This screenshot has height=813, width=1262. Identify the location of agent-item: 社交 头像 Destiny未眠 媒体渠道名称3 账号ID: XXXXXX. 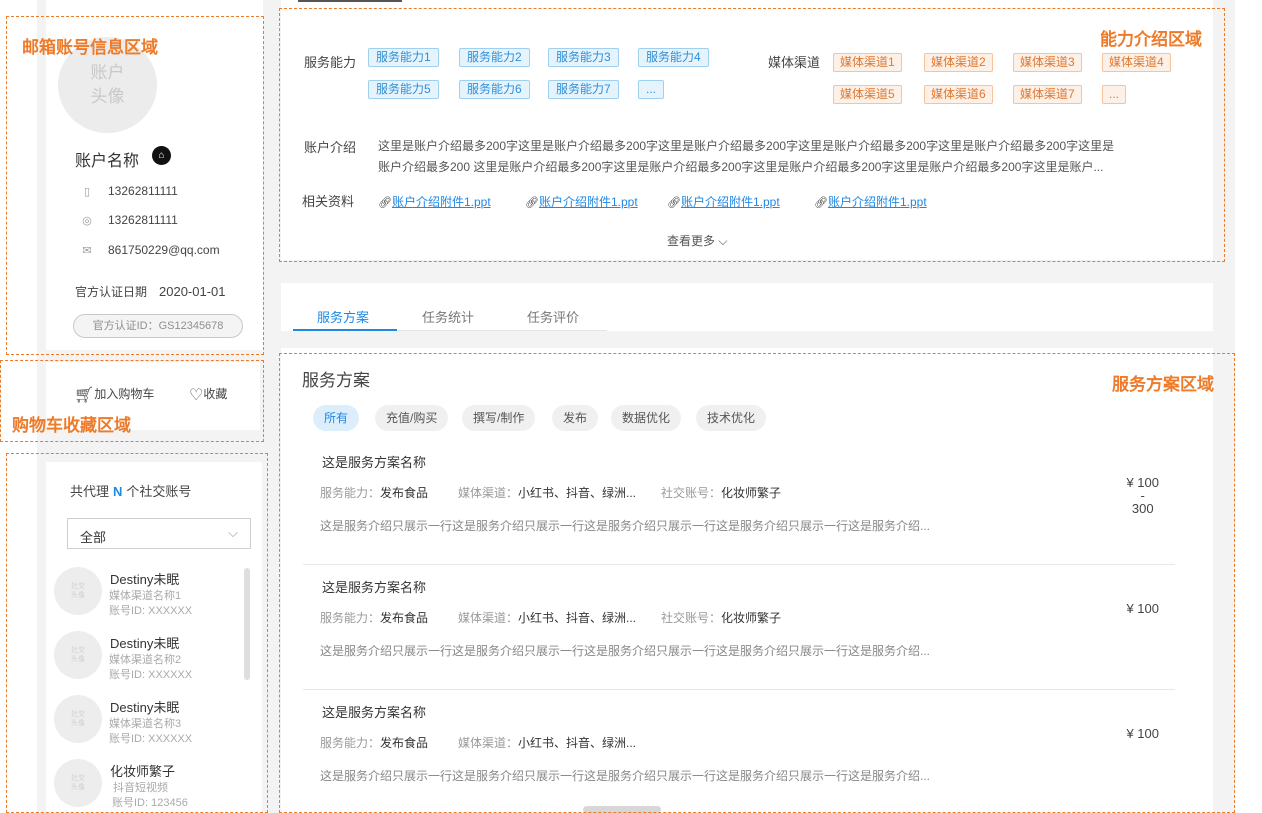
(146, 723).